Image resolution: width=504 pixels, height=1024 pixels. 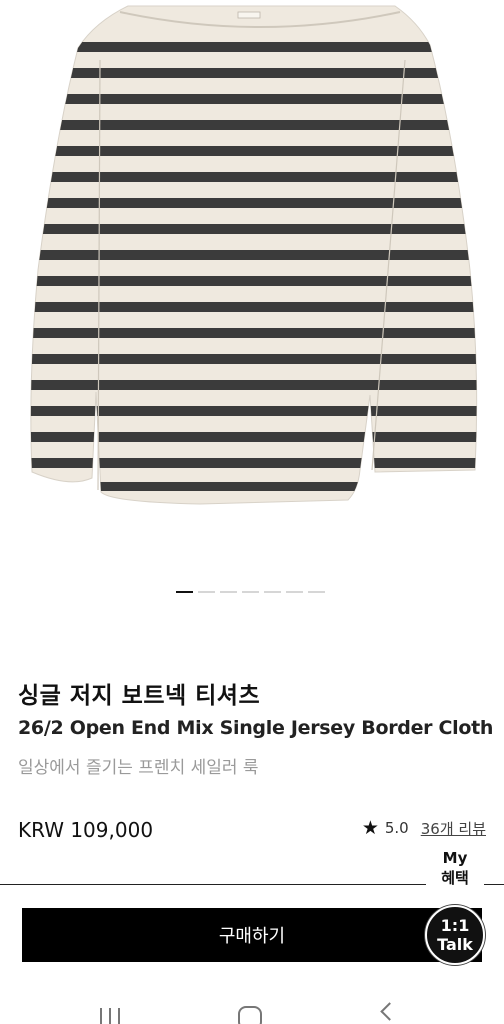 I want to click on star-icon: ★, so click(x=370, y=828).